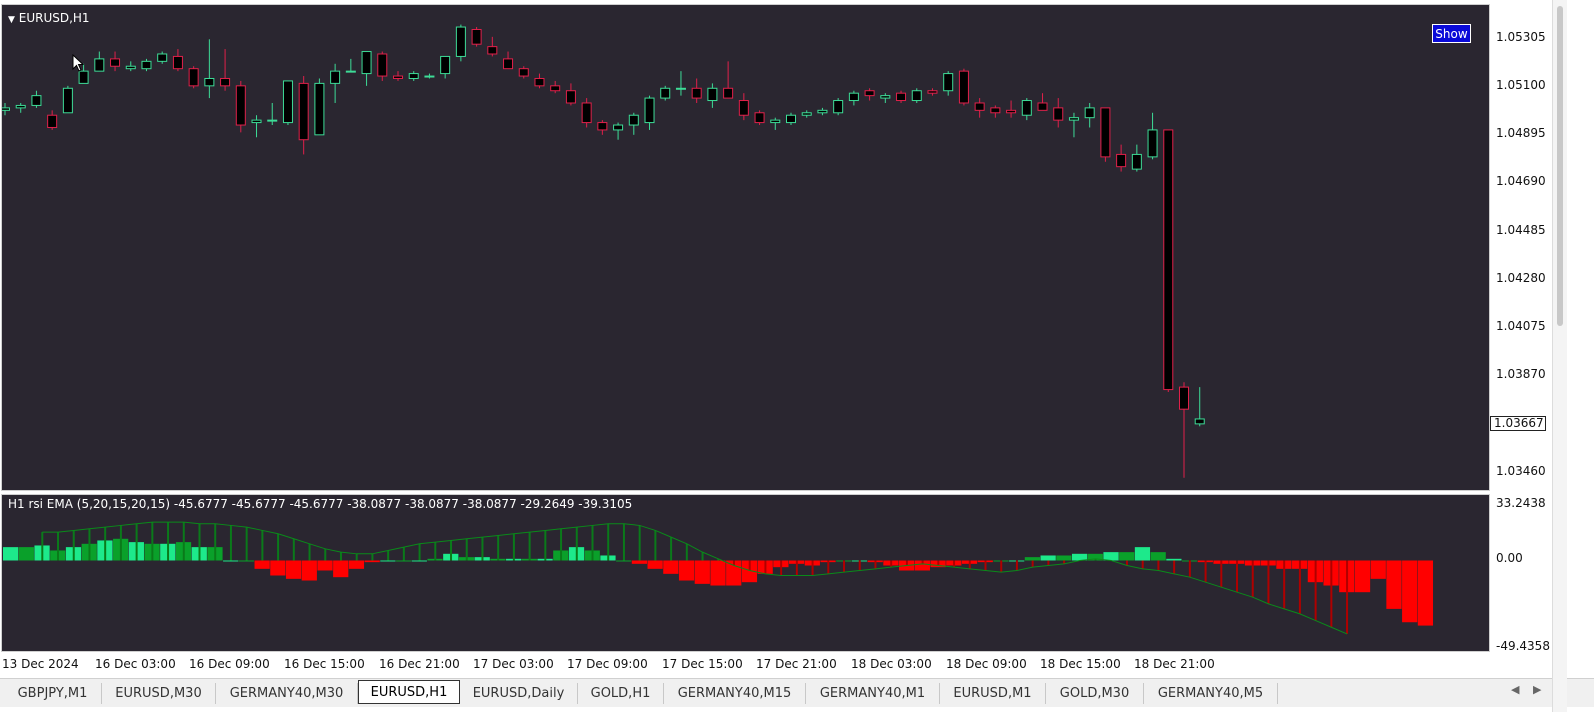  Describe the element at coordinates (1451, 33) in the screenshot. I see `show-button: Show` at that location.